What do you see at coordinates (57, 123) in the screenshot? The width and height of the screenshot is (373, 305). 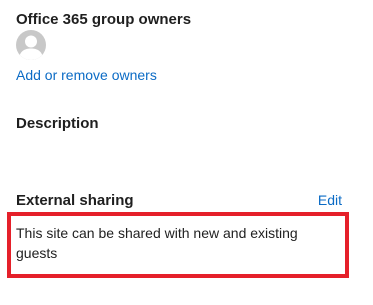 I see `description-title: Description` at bounding box center [57, 123].